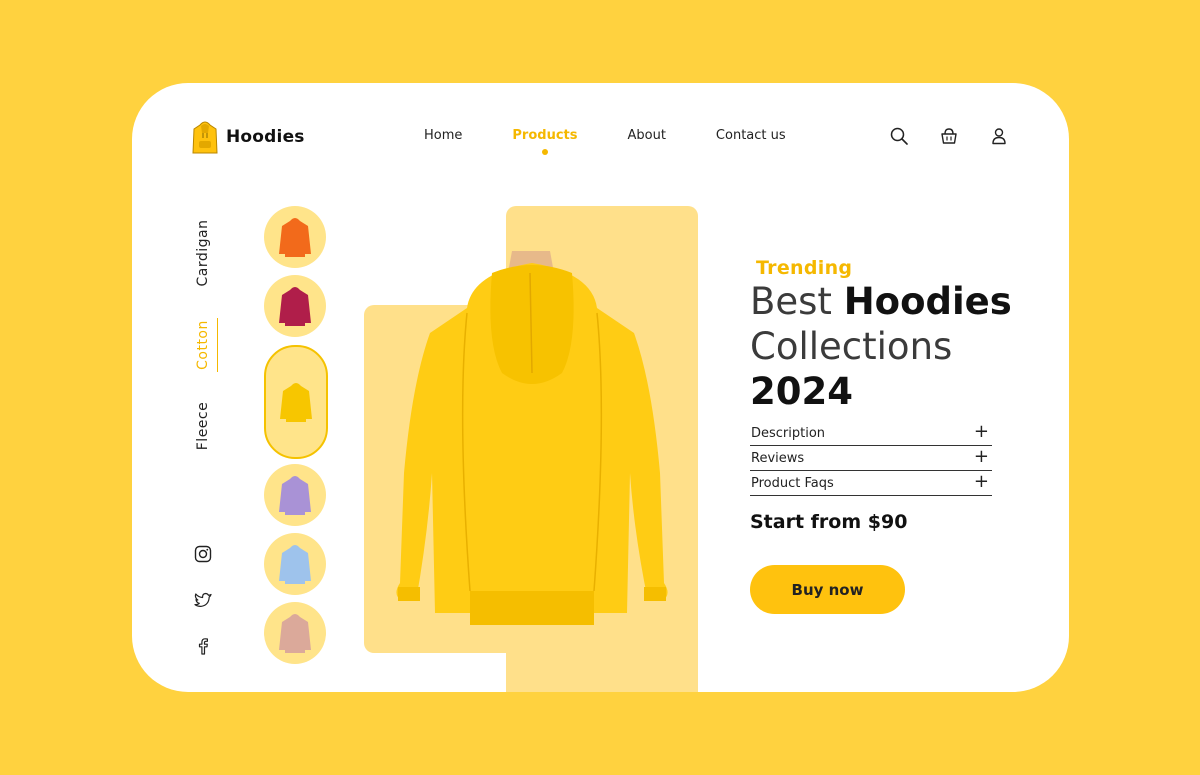 Image resolution: width=1200 pixels, height=775 pixels. Describe the element at coordinates (203, 554) in the screenshot. I see `instagram-icon` at that location.